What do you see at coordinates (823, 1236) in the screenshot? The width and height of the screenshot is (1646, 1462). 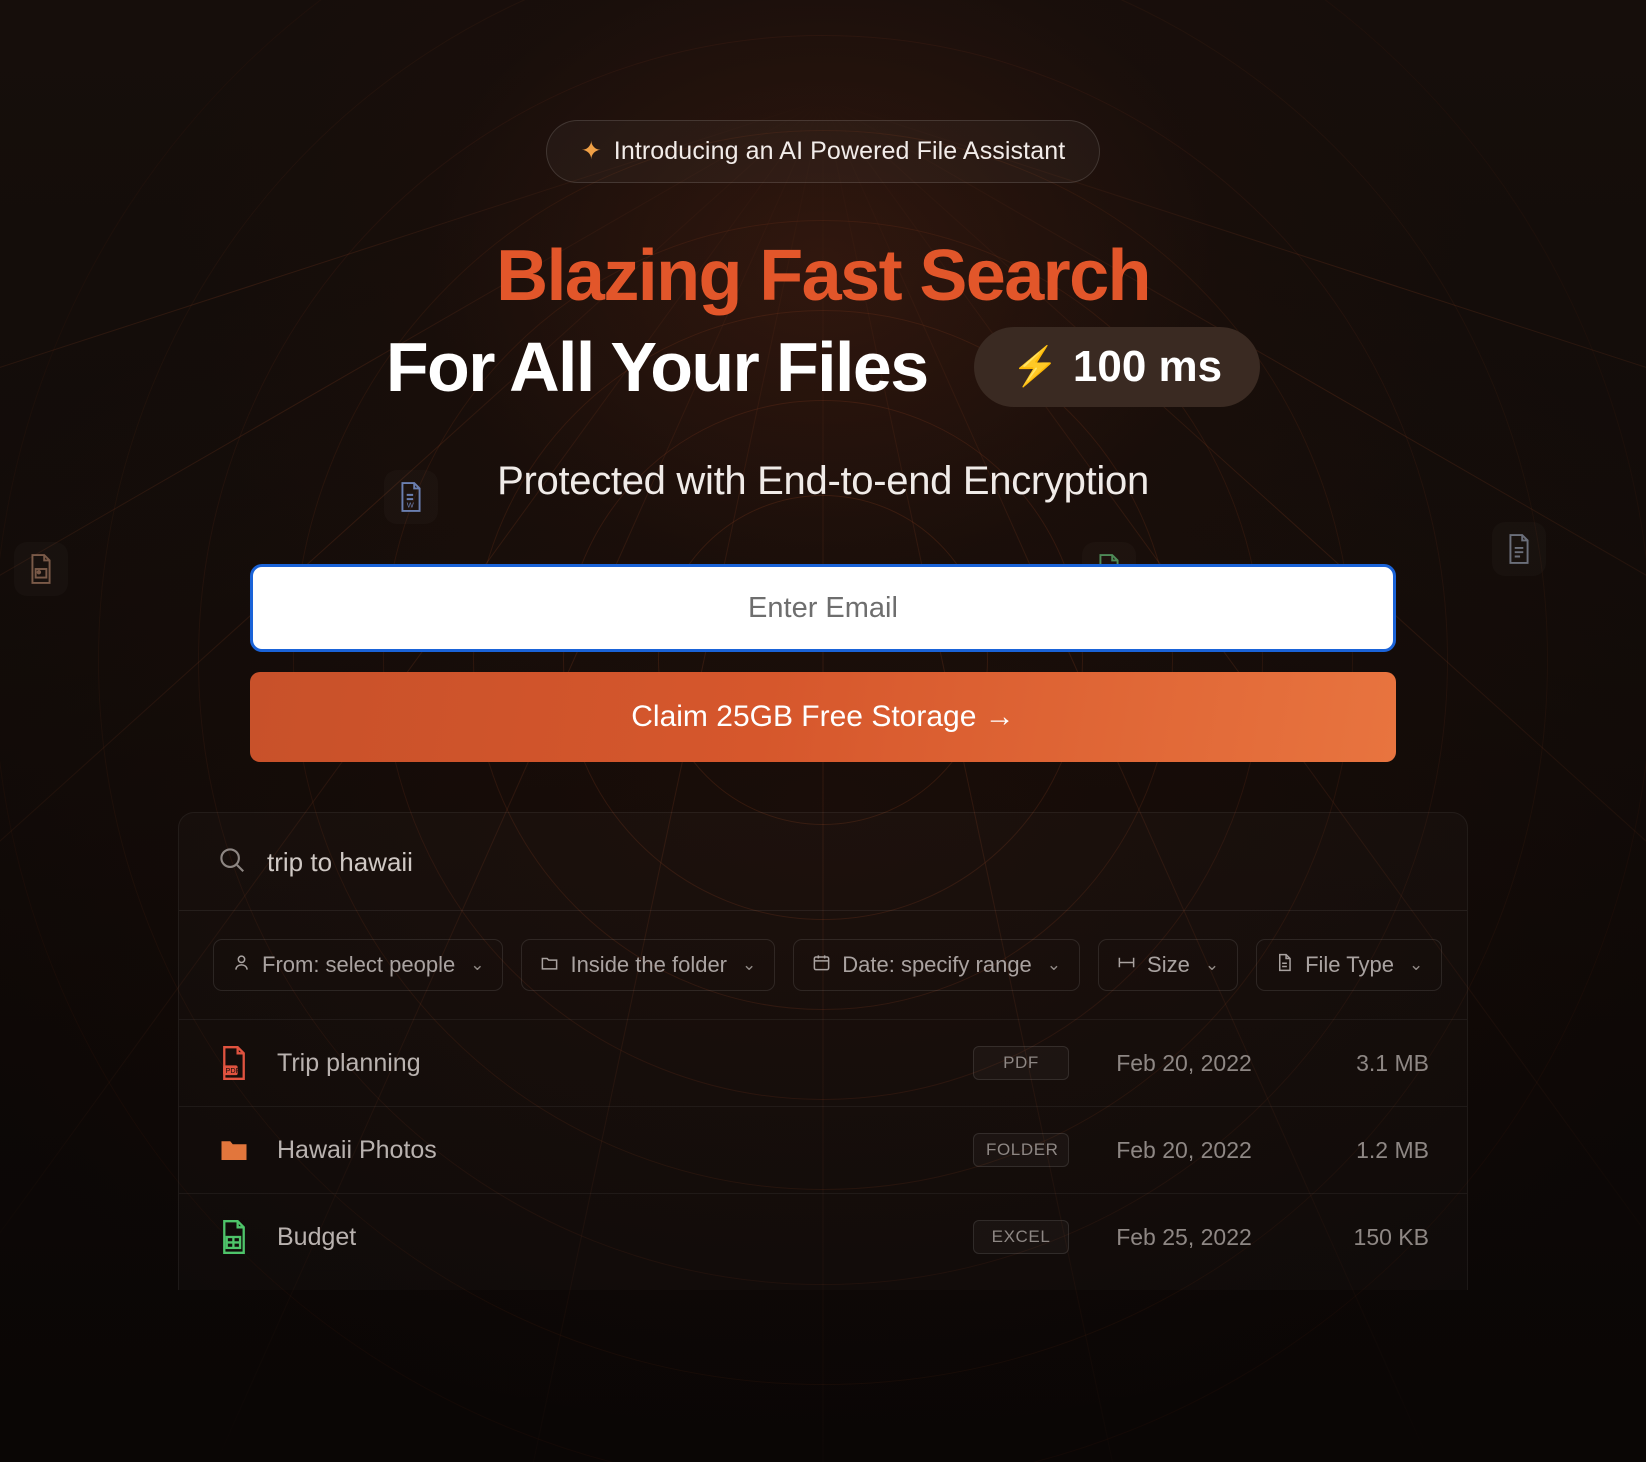 I see `table-row: Budget EXCEL Feb 25, 2022 150 KB` at bounding box center [823, 1236].